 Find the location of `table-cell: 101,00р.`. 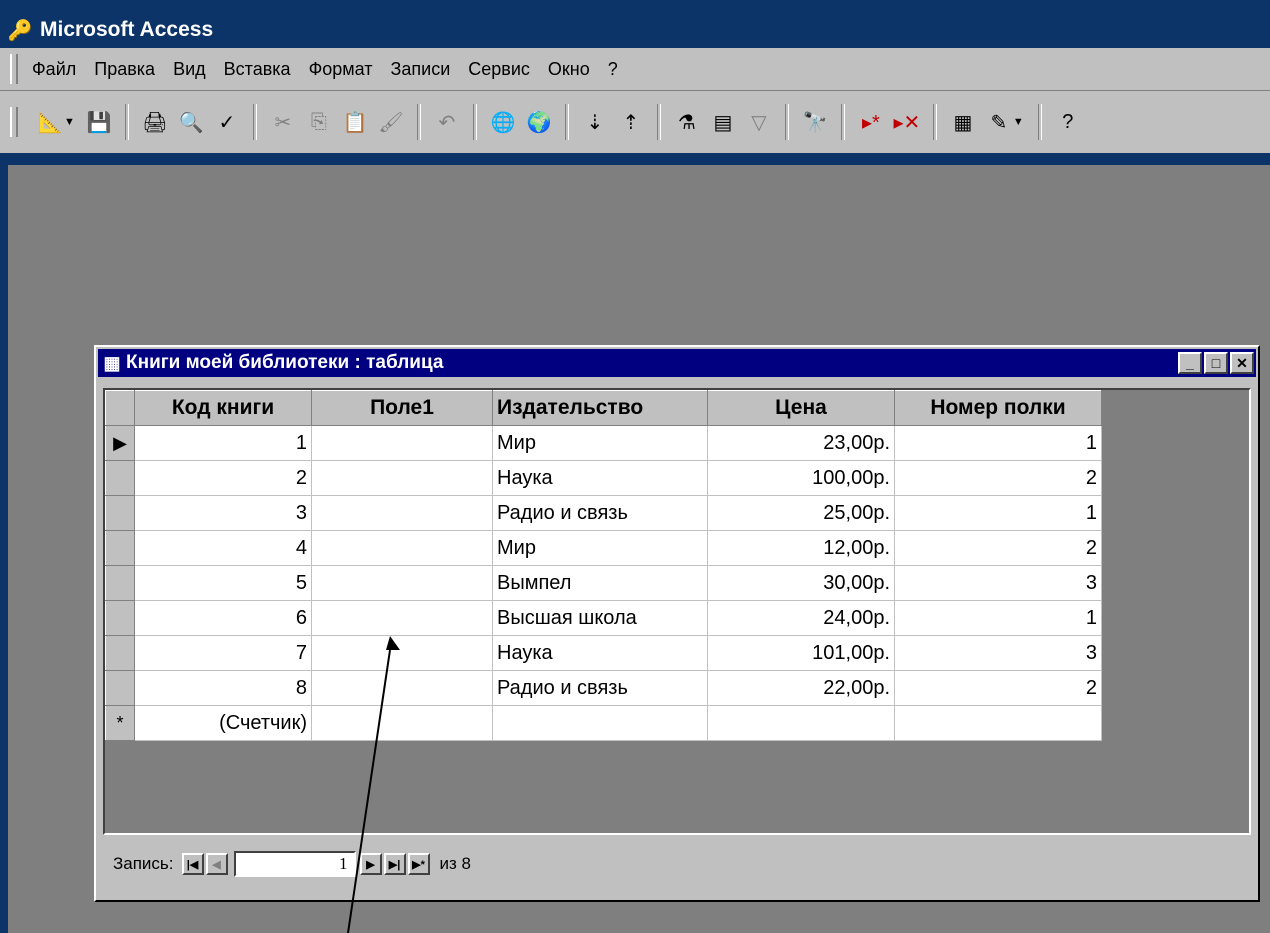

table-cell: 101,00р. is located at coordinates (801, 653).